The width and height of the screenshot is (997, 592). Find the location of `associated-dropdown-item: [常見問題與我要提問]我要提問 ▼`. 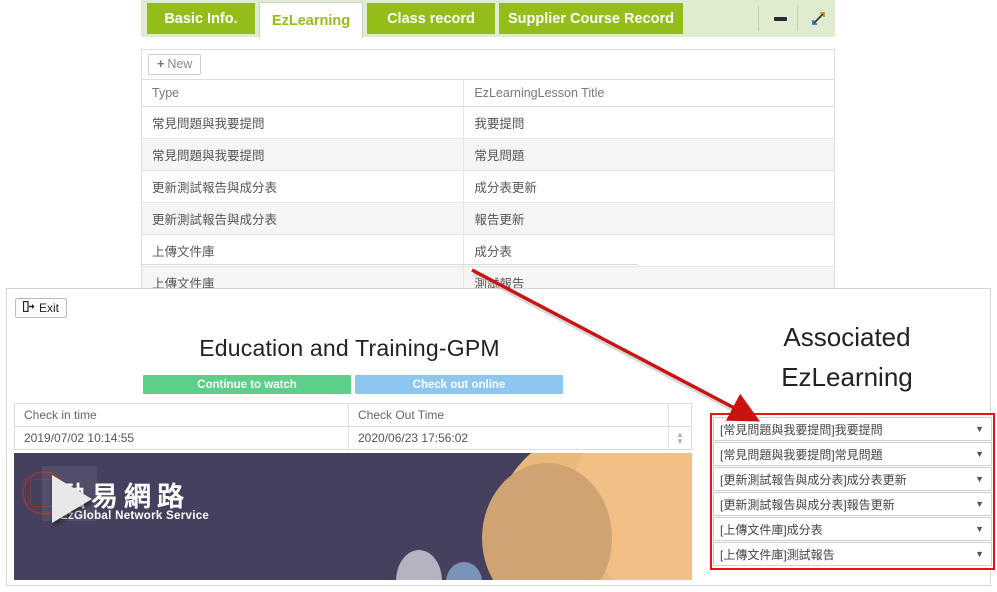

associated-dropdown-item: [常見問題與我要提問]我要提問 ▼ is located at coordinates (852, 429).